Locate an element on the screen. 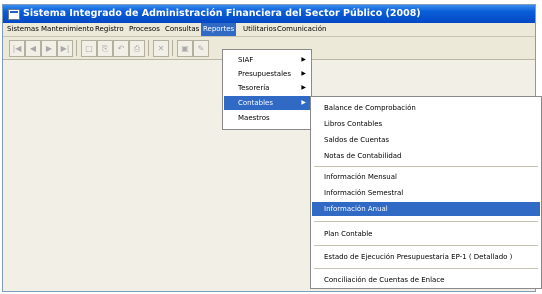 The width and height of the screenshot is (542, 294). reportes-item-label: Maestros is located at coordinates (254, 118).